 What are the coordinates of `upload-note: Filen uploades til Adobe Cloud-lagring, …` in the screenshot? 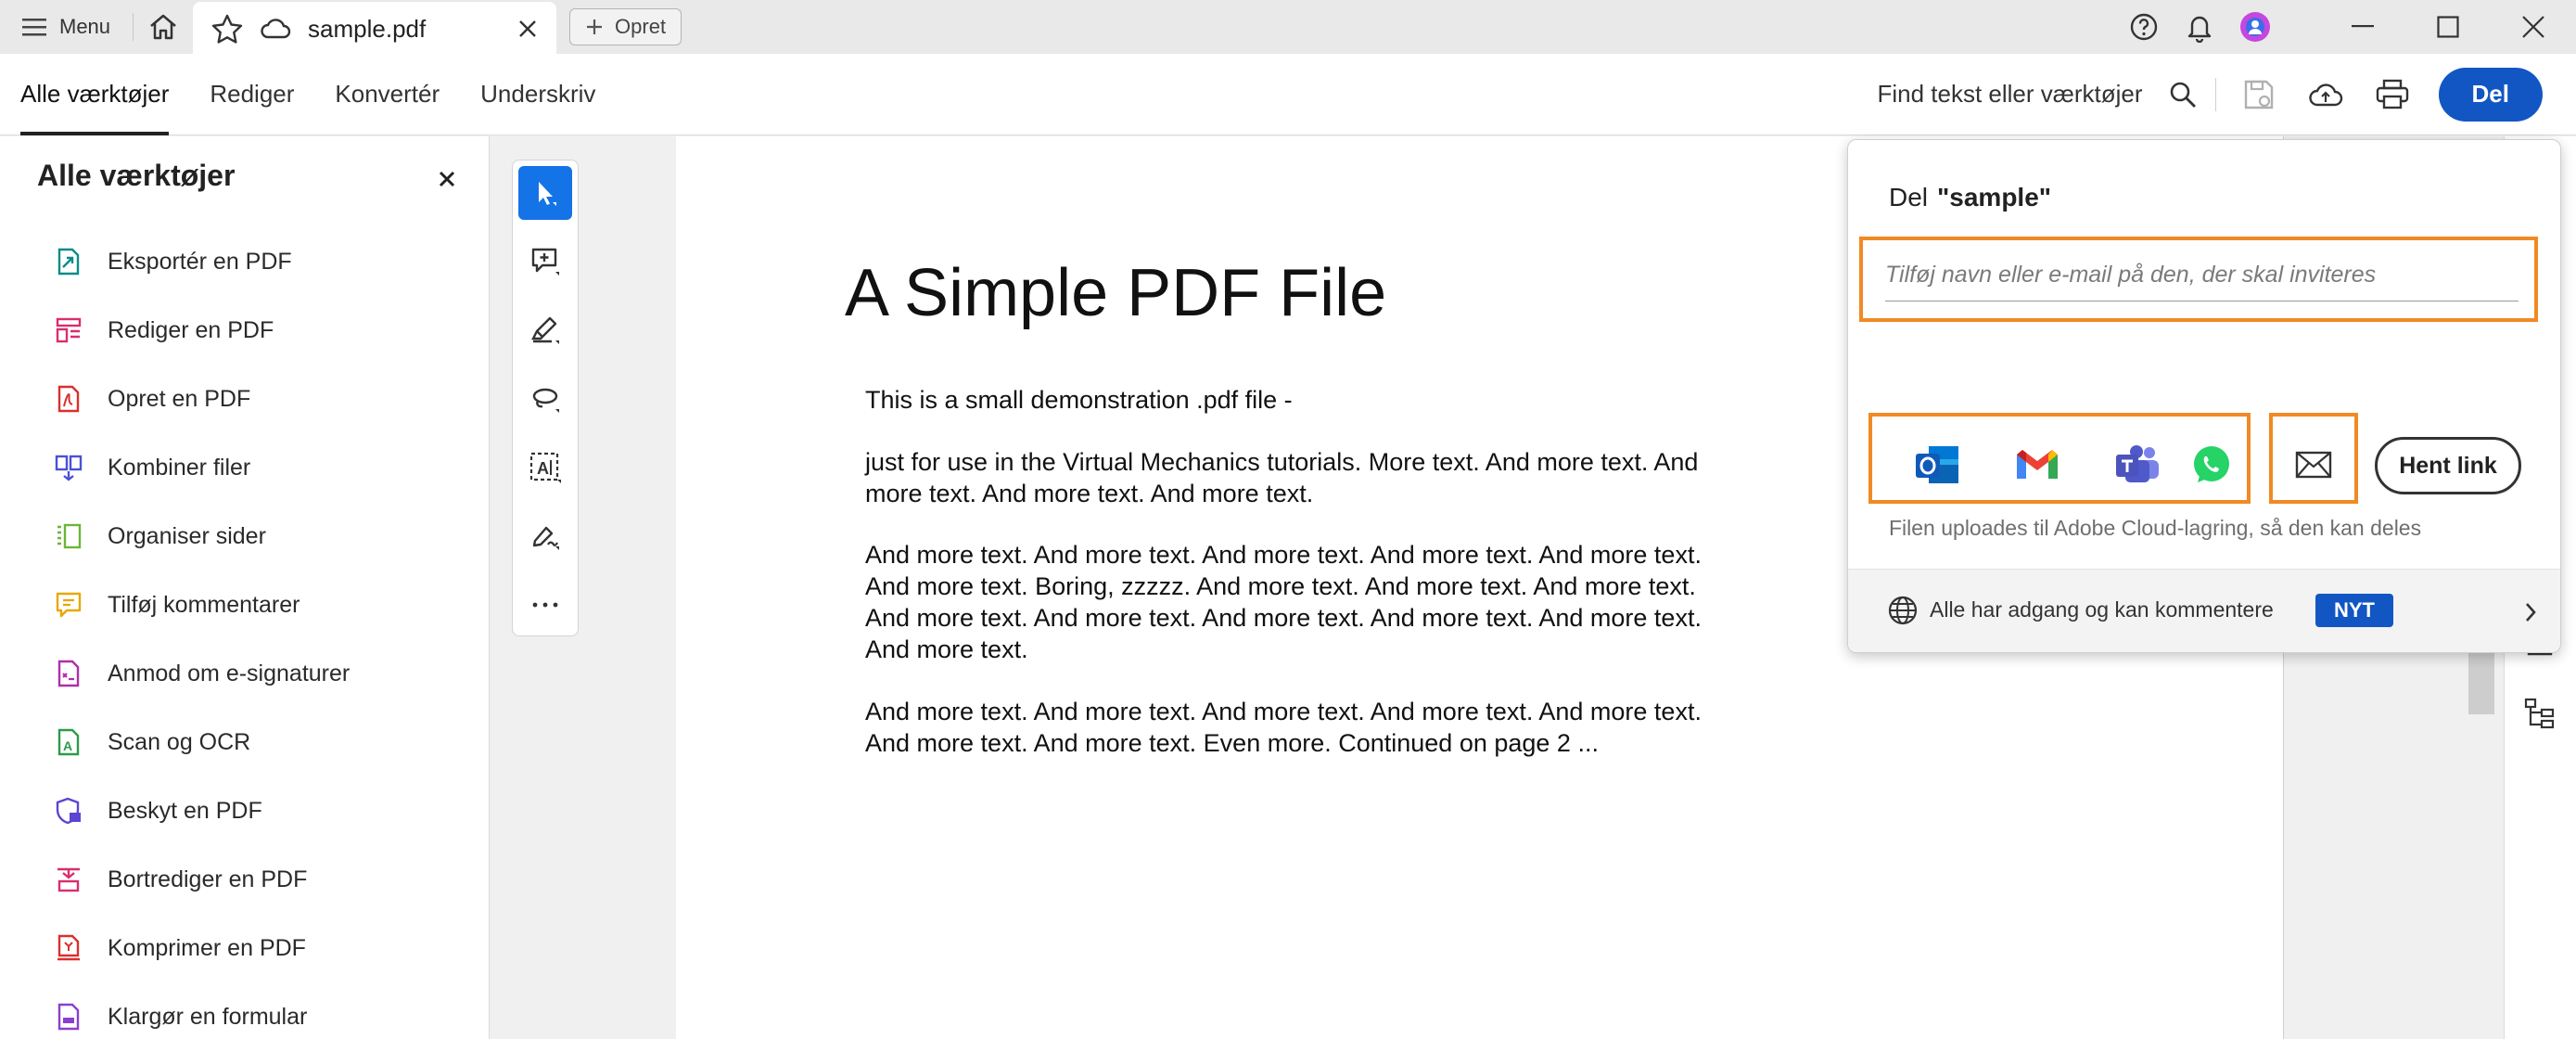 It's located at (2155, 528).